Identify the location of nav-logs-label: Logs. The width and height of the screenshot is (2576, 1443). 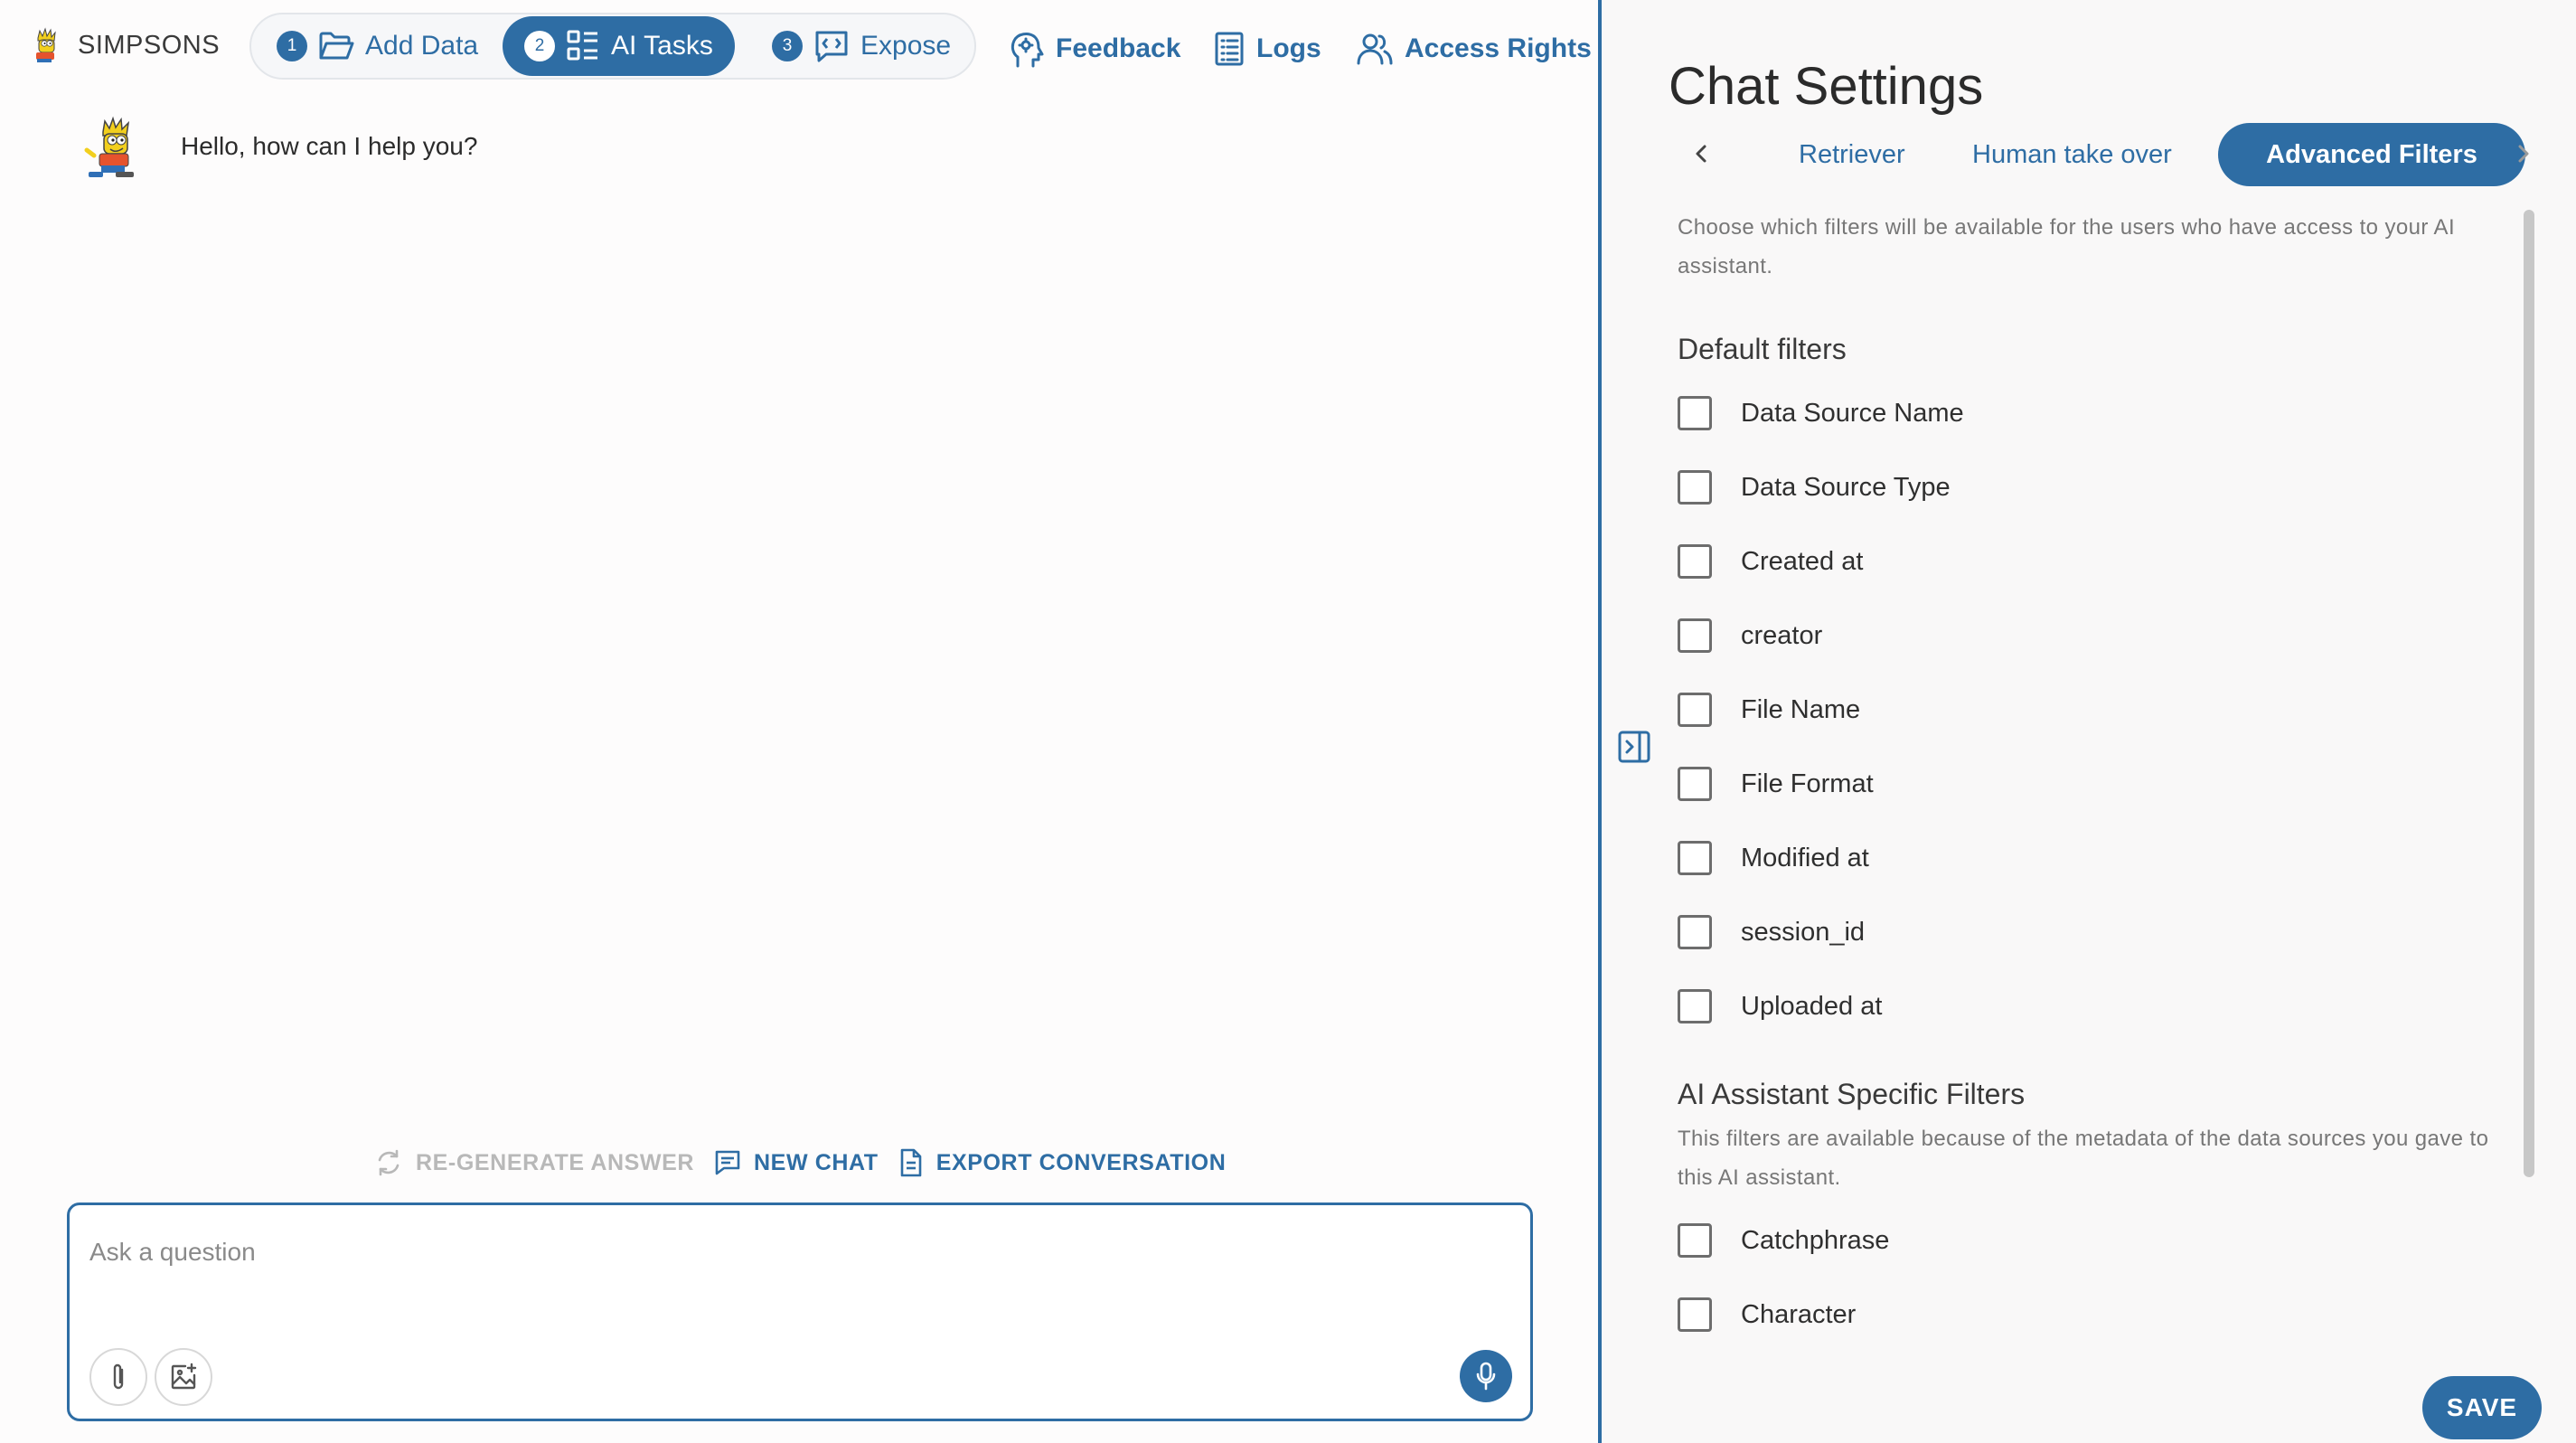
(1289, 48).